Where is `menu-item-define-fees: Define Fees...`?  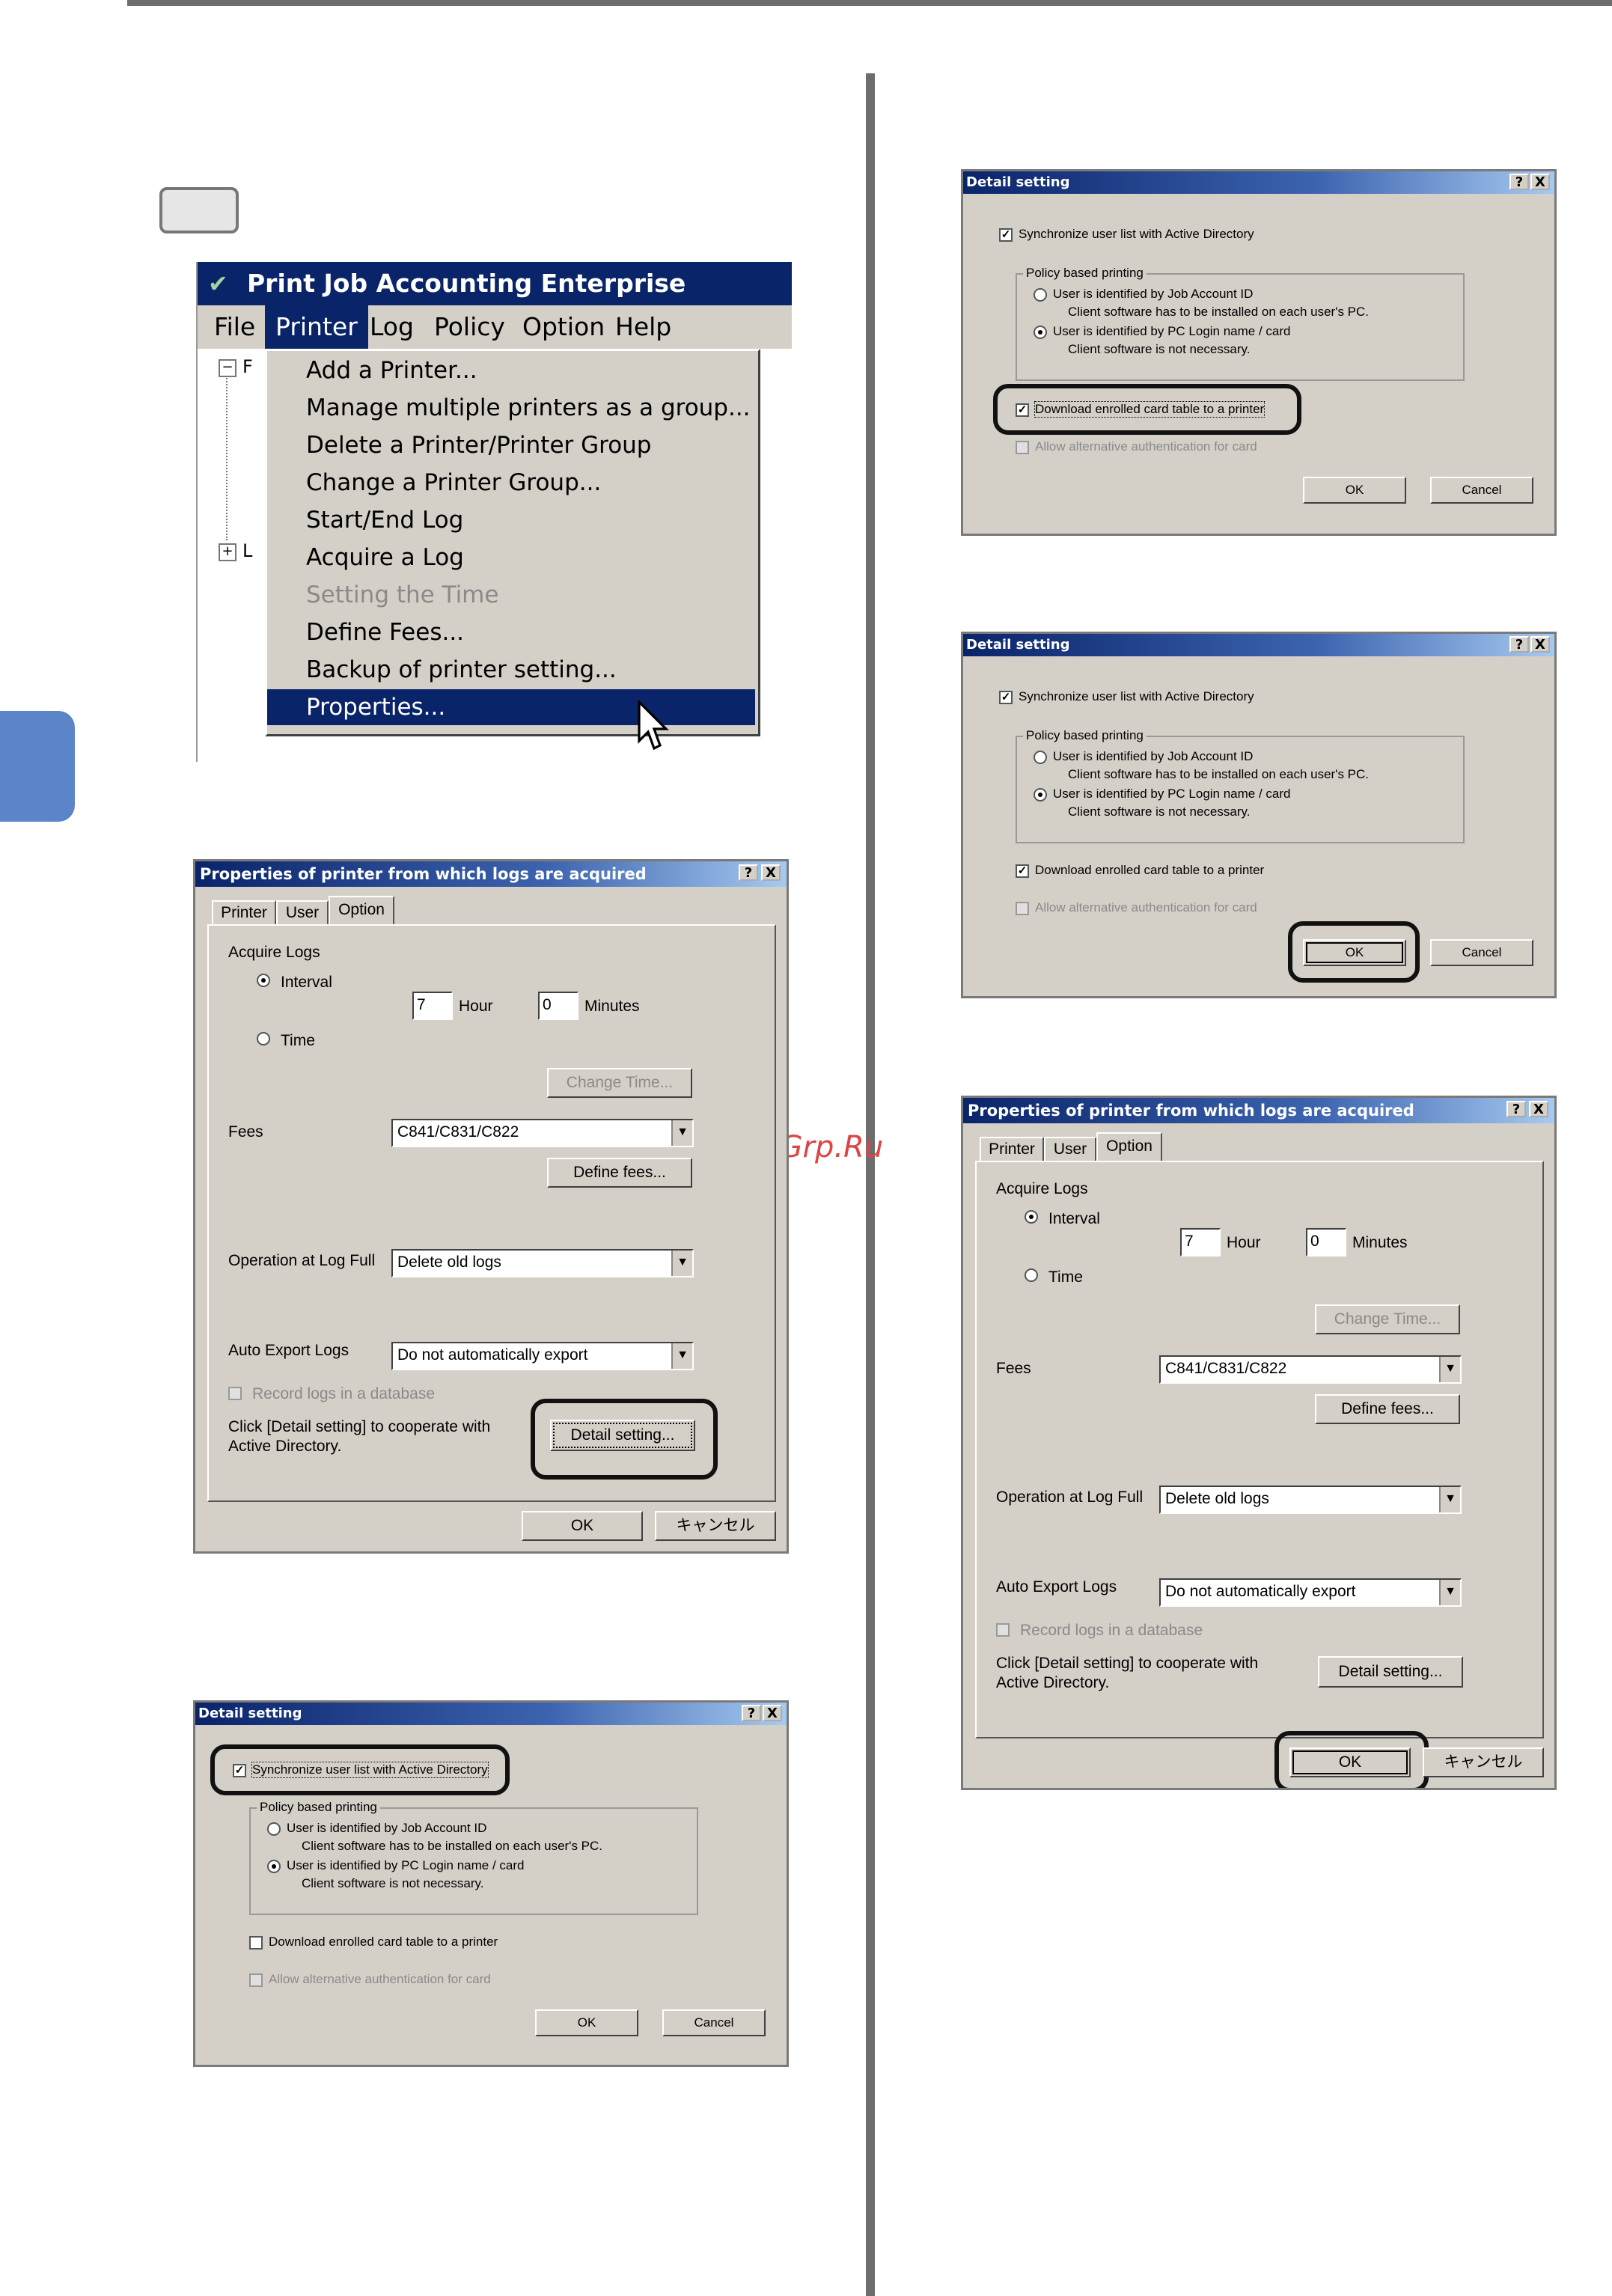 menu-item-define-fees: Define Fees... is located at coordinates (511, 632).